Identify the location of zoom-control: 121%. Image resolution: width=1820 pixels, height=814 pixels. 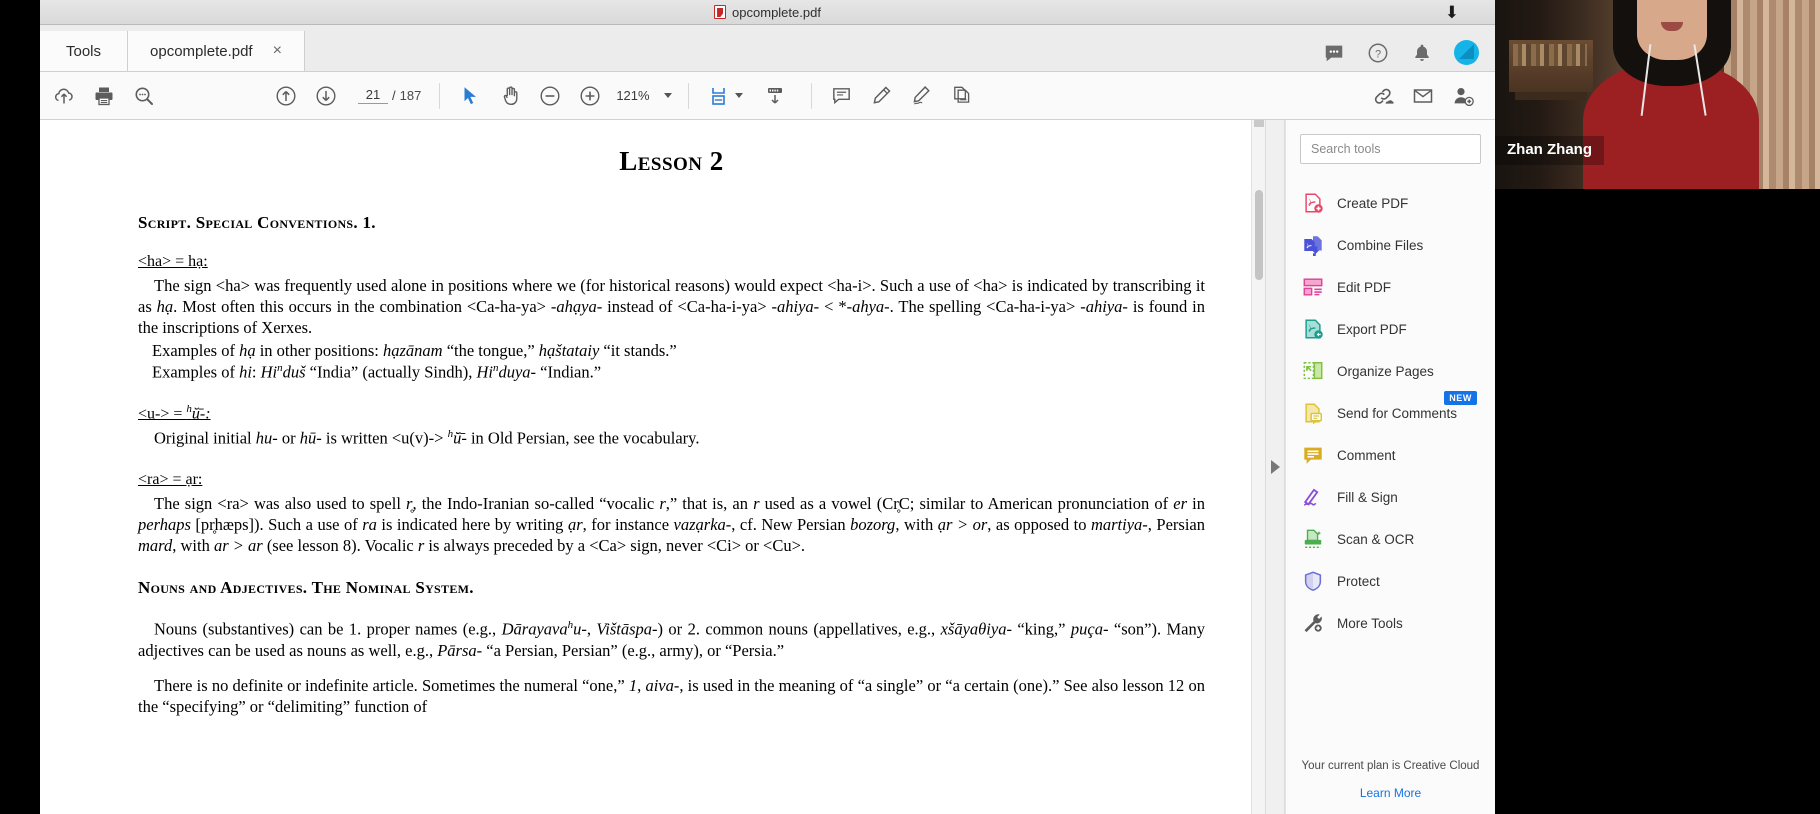
(641, 95).